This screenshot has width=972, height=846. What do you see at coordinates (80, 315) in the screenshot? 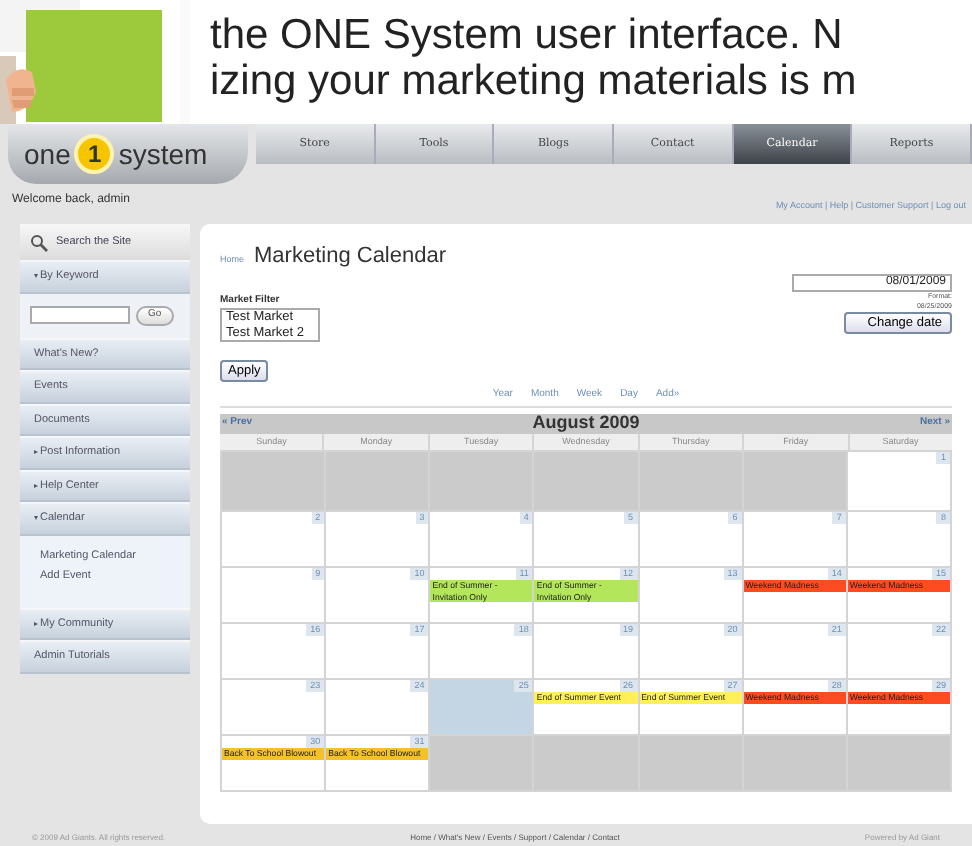
I see `keyword-field` at bounding box center [80, 315].